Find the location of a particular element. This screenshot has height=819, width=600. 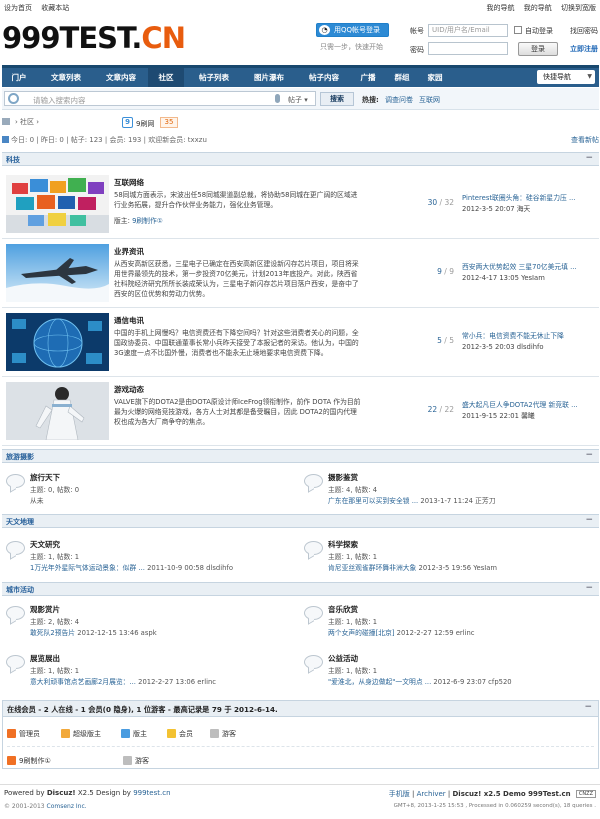

discuz-link: Discuz! is located at coordinates (61, 793).